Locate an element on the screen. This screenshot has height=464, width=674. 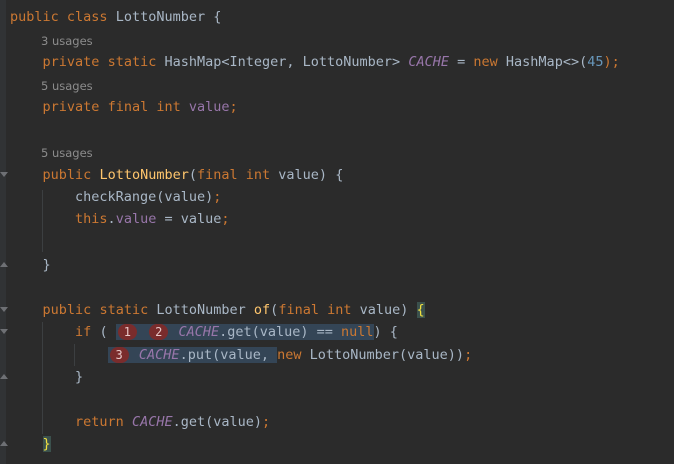
keyword: class is located at coordinates (87, 17).